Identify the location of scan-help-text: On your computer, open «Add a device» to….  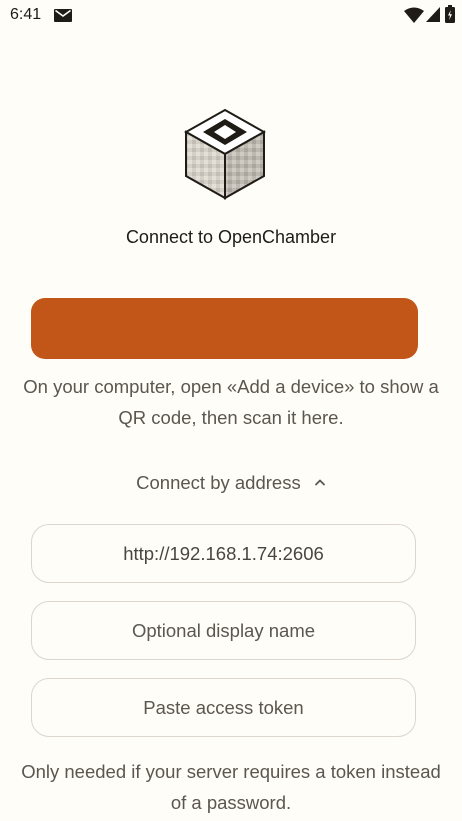
(231, 402).